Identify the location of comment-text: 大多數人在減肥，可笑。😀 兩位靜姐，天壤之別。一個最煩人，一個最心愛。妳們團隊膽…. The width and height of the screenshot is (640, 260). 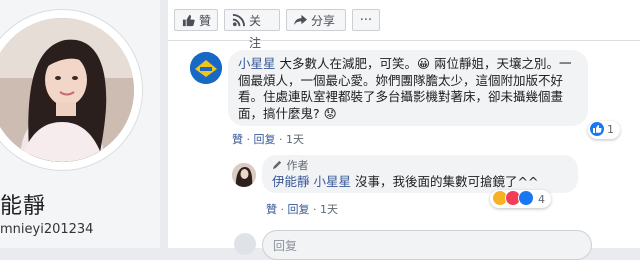
(405, 88).